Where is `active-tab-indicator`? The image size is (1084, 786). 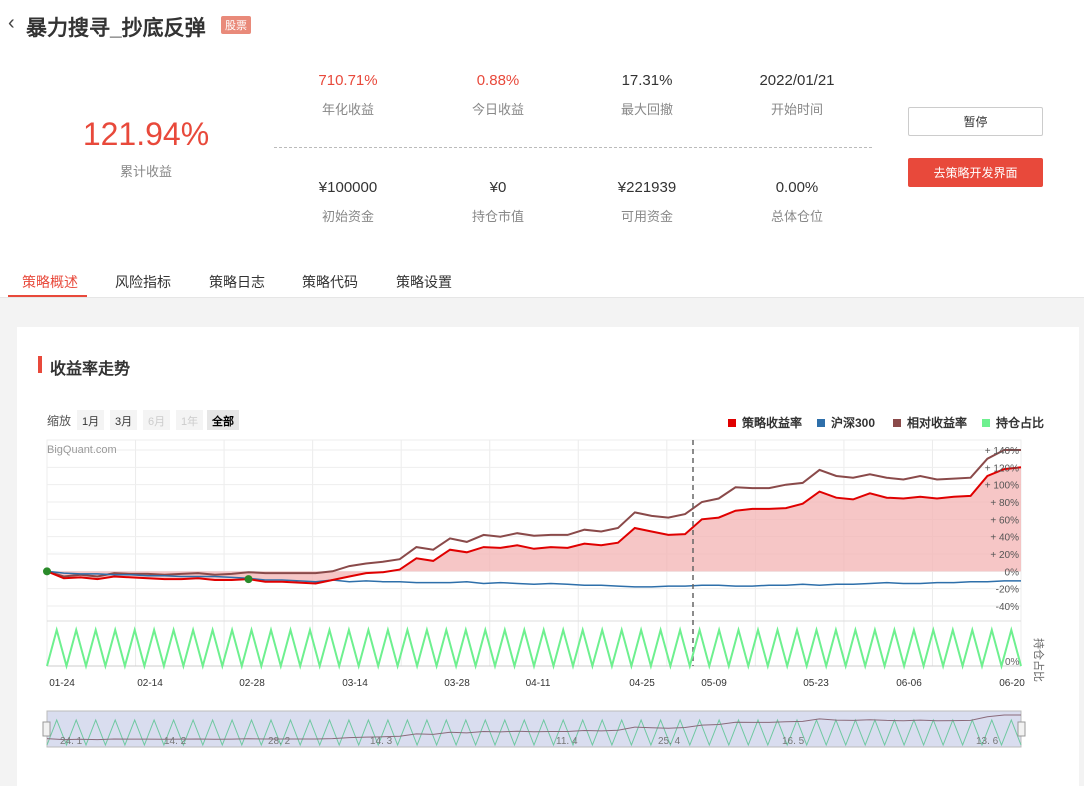
active-tab-indicator is located at coordinates (47, 296).